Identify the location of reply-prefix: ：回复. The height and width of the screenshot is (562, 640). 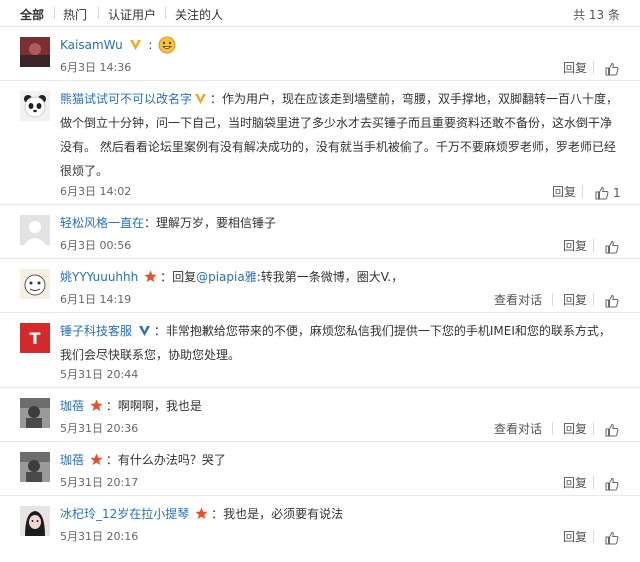
(178, 277).